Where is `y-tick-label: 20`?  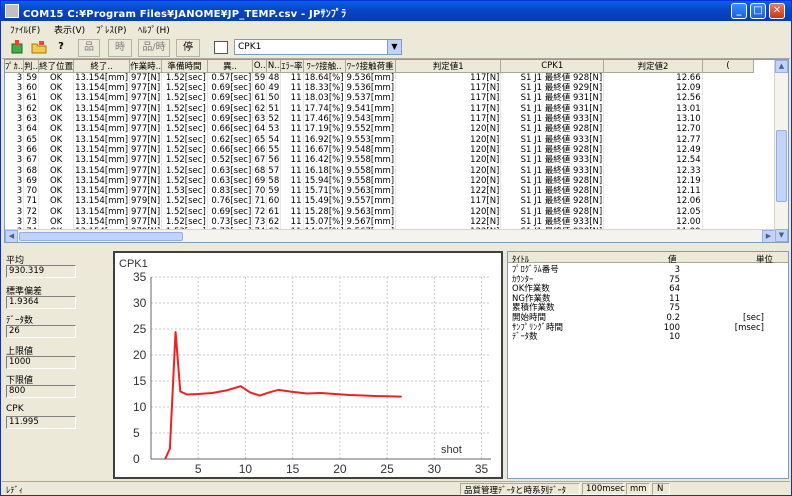 y-tick-label: 20 is located at coordinates (140, 355).